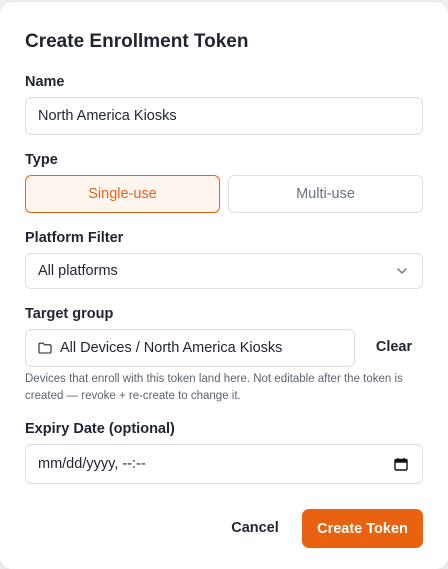 Image resolution: width=448 pixels, height=569 pixels. Describe the element at coordinates (69, 314) in the screenshot. I see `target-group-label: Target group` at that location.